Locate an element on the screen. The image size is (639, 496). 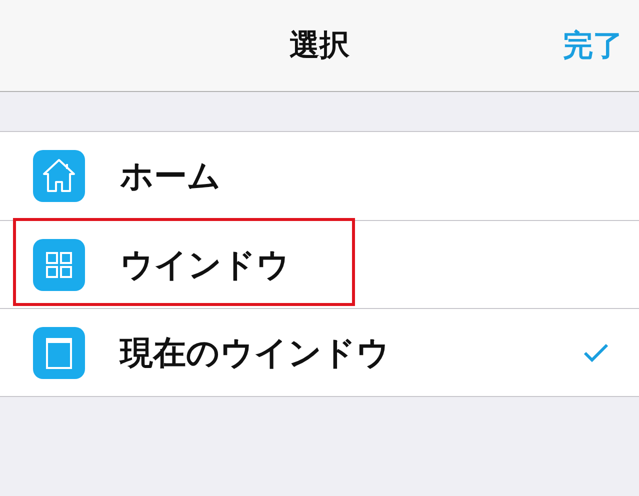
grid-icon is located at coordinates (59, 264).